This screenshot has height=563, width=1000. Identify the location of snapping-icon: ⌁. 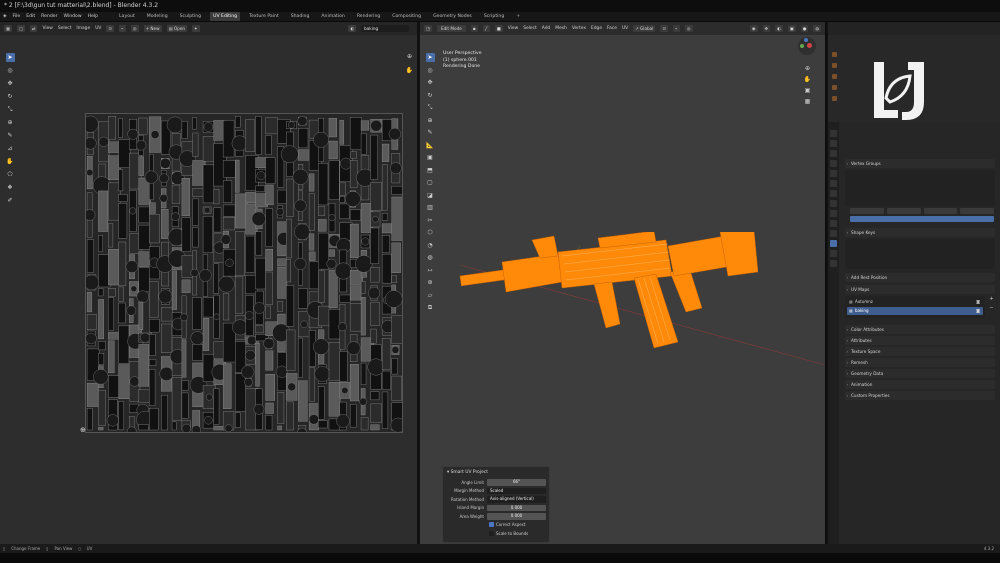
(676, 28).